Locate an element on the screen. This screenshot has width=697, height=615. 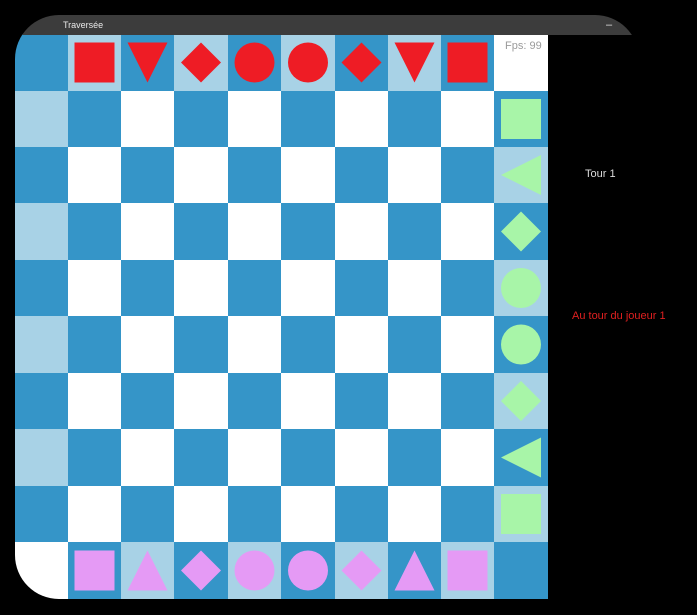
turn-counter: Tour 1 is located at coordinates (600, 174).